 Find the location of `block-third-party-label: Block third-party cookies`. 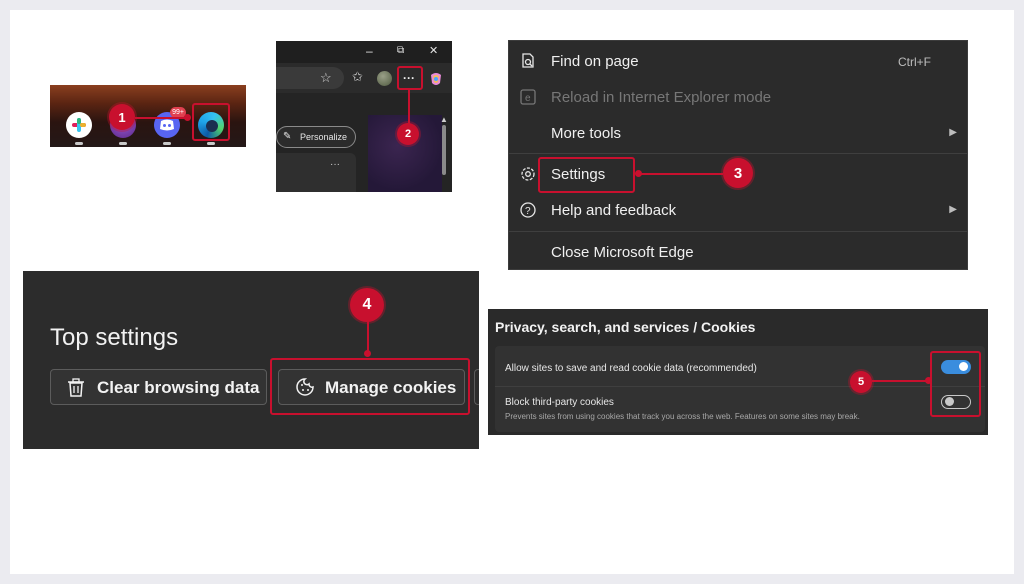

block-third-party-label: Block third-party cookies is located at coordinates (559, 402).